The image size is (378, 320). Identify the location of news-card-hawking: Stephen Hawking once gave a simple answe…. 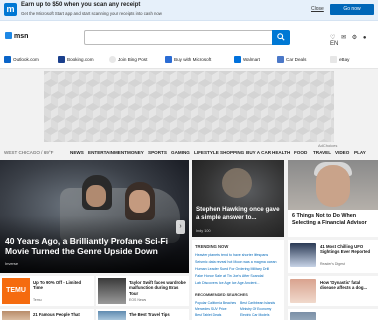
(238, 198).